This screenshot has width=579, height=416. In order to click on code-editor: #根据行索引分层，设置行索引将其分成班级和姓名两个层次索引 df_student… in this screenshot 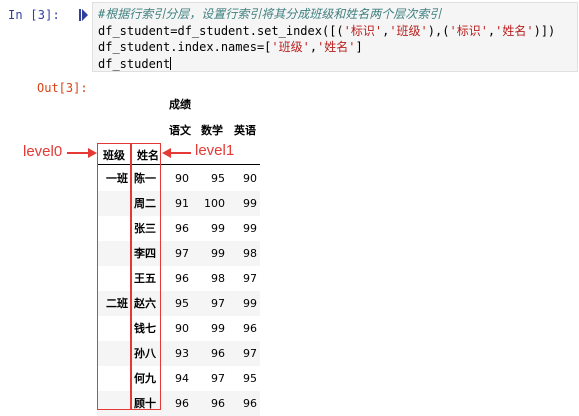, I will do `click(335, 37)`.